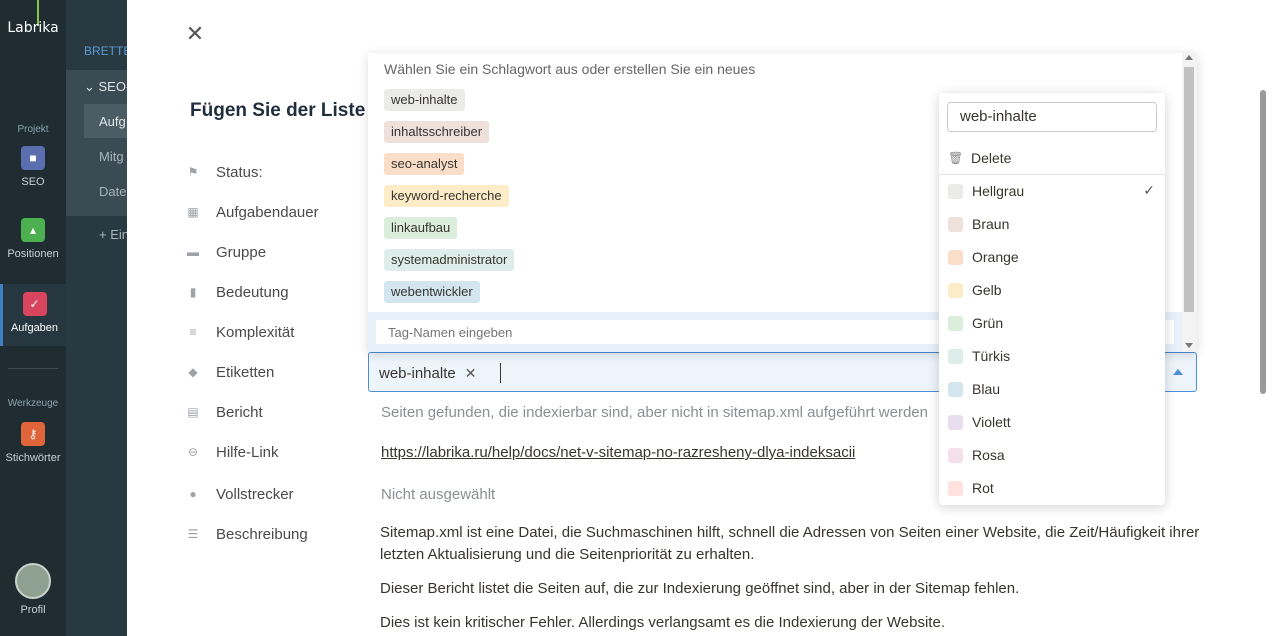 The width and height of the screenshot is (1284, 636). I want to click on executor-value: Nicht ausgewählt, so click(438, 494).